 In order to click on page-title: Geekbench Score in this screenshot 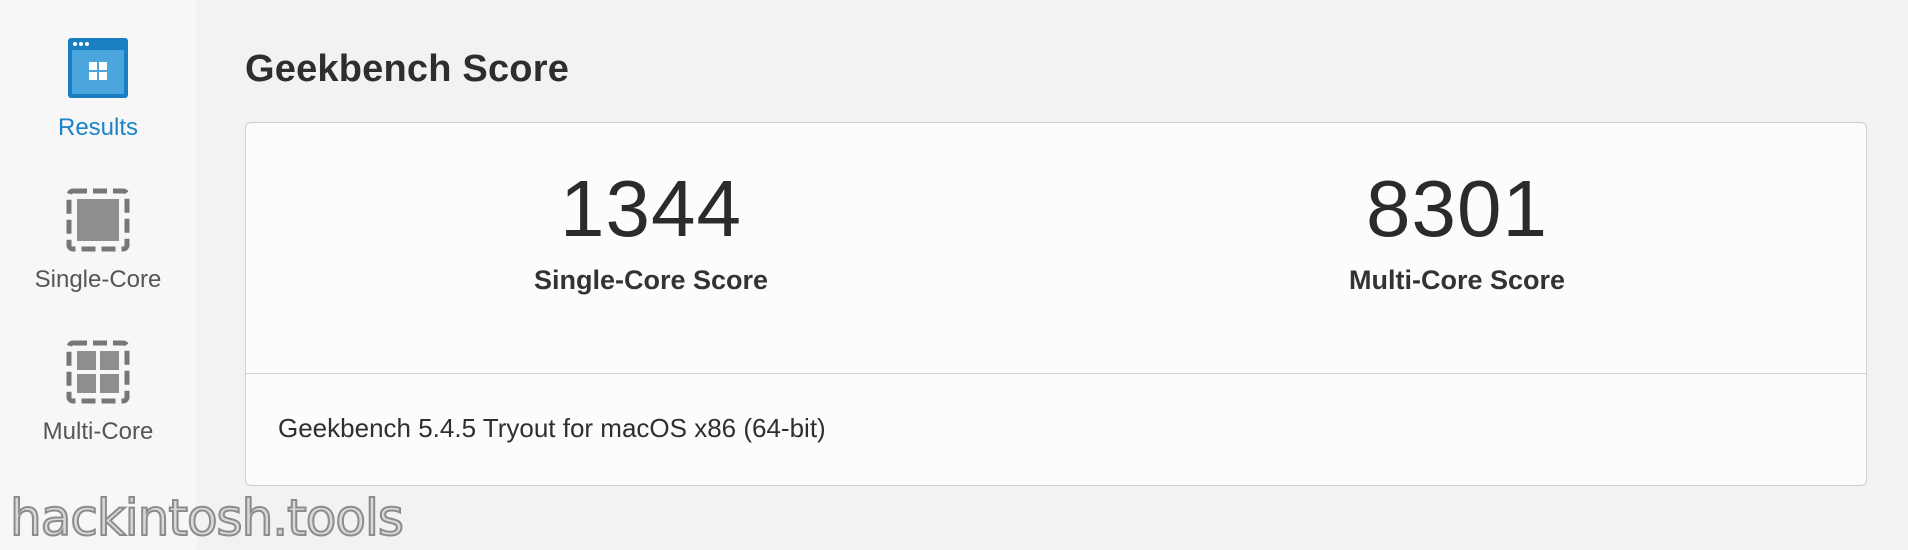, I will do `click(407, 69)`.